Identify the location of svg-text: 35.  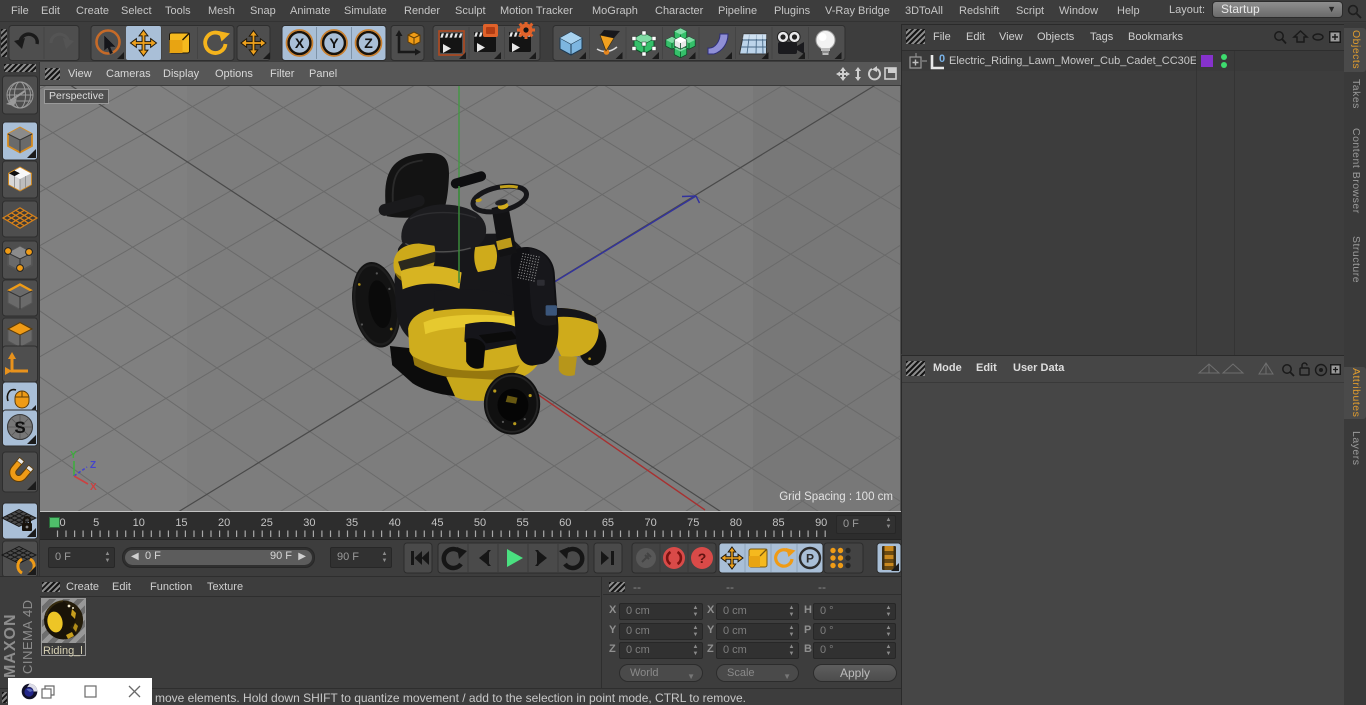
(352, 523).